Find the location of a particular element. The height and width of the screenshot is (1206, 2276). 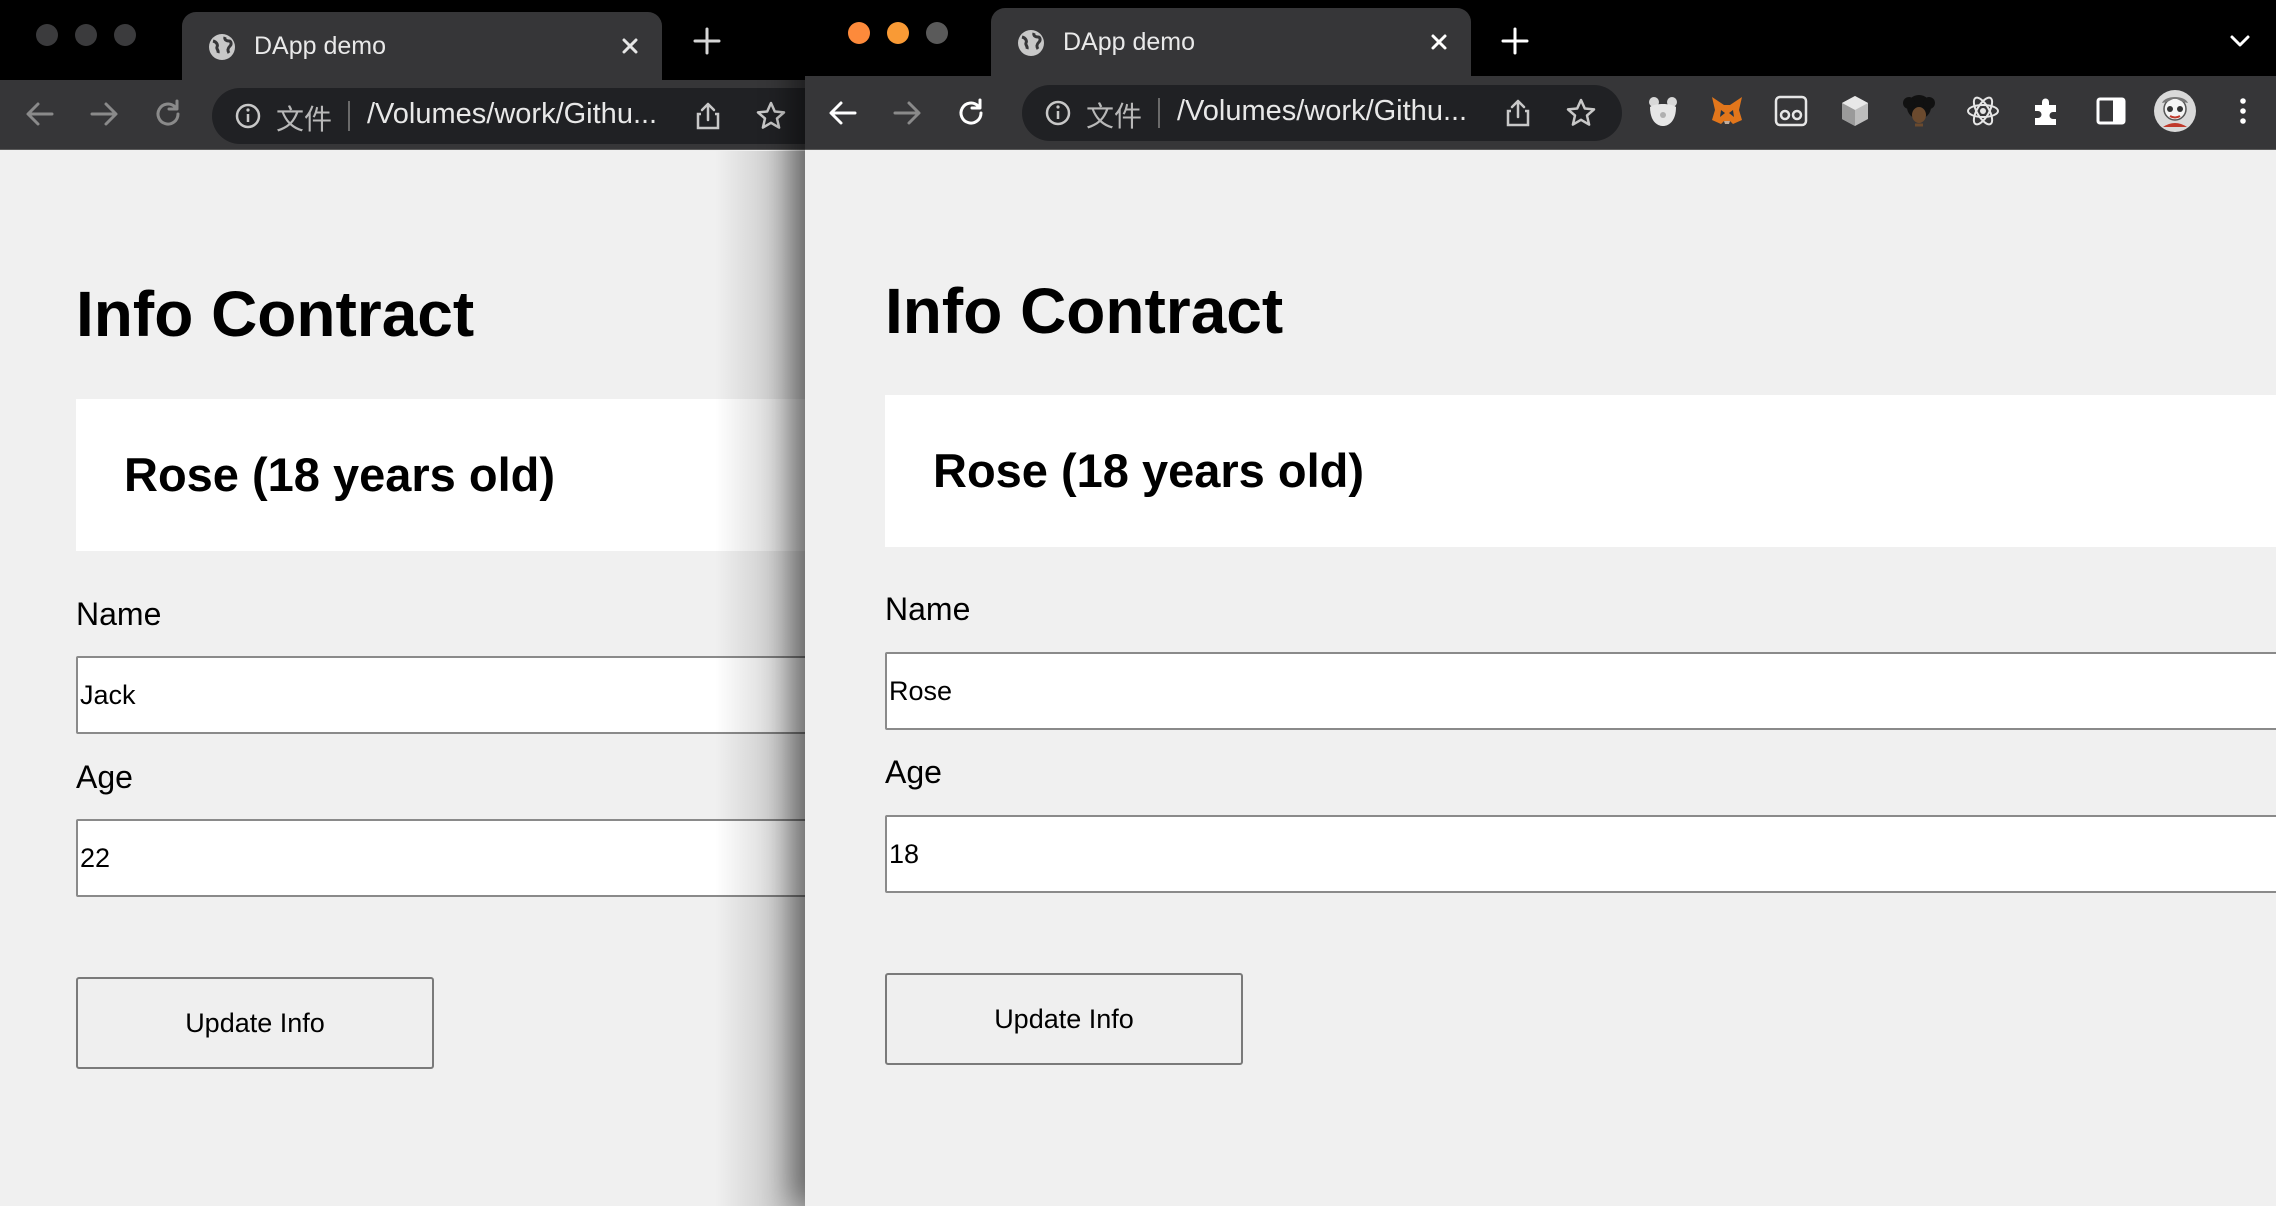

metamask-fox-icon is located at coordinates (1727, 111).